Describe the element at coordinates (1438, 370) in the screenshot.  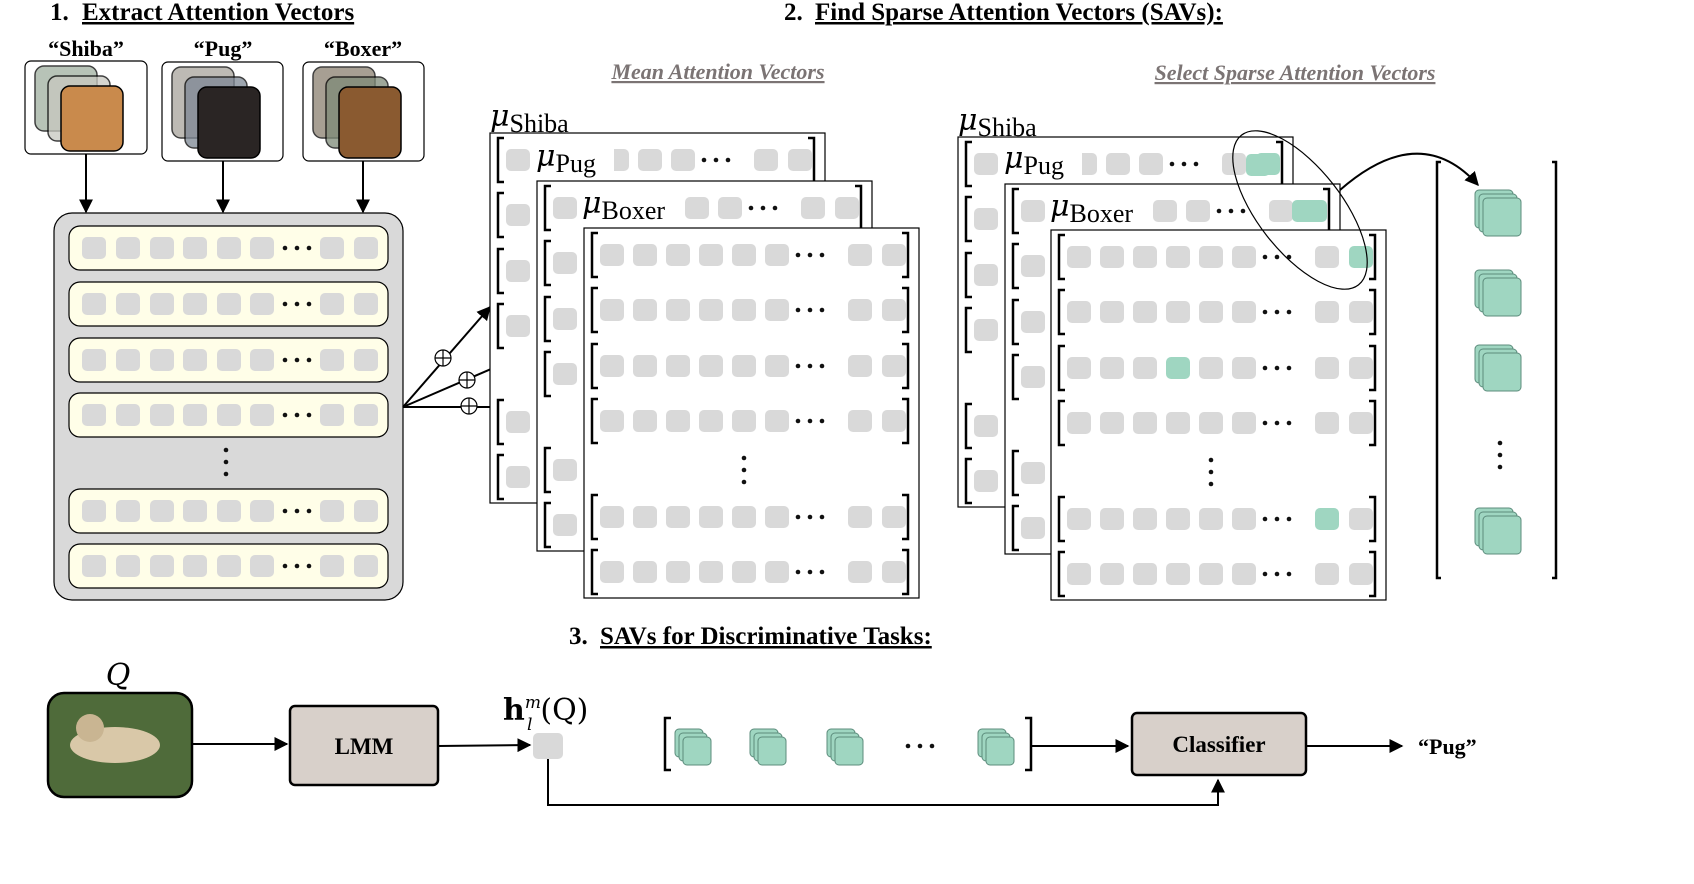
I see `sav-set-left-bracket` at that location.